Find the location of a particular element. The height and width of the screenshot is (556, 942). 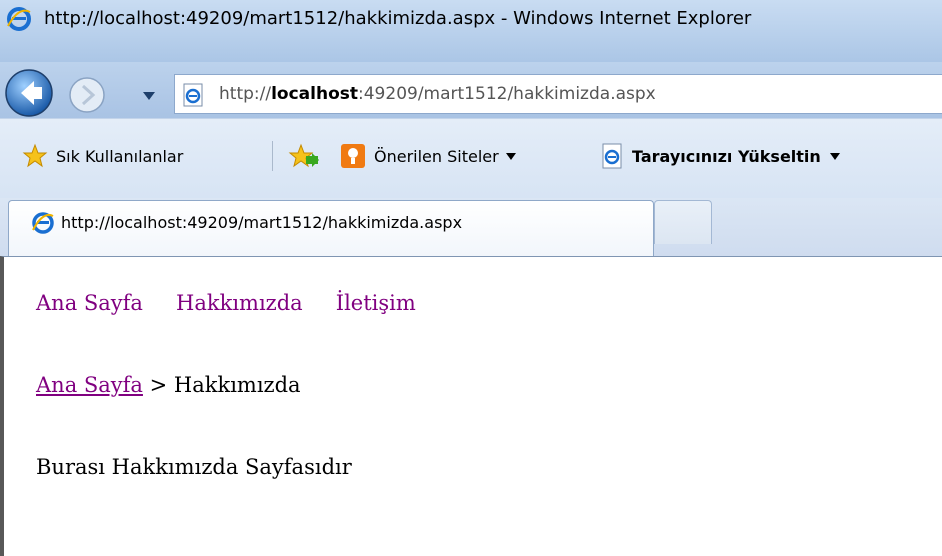

new-tab-button is located at coordinates (683, 222).